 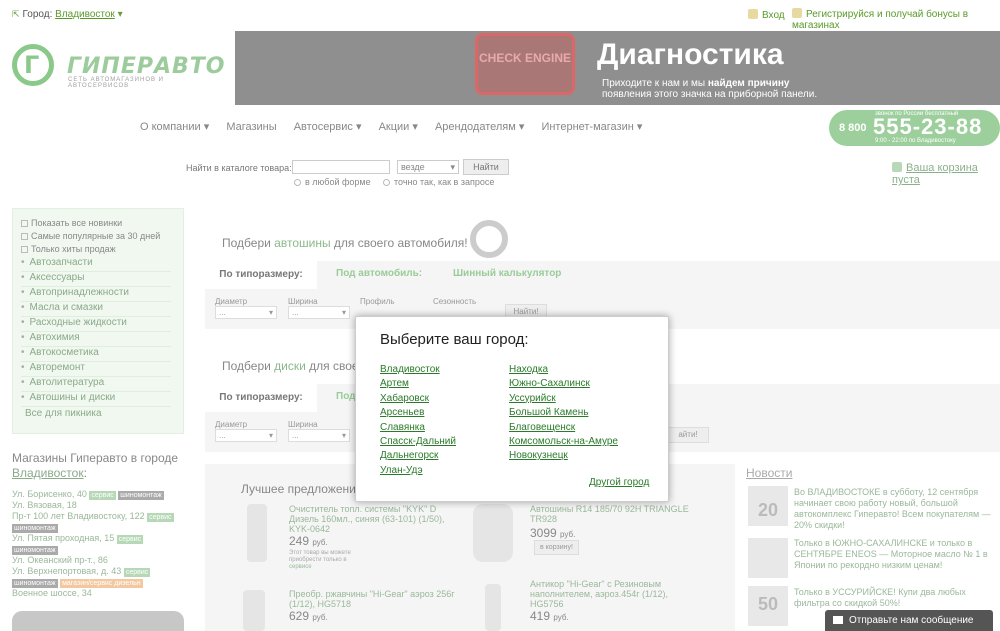 What do you see at coordinates (328, 127) in the screenshot?
I see `nav-item-autoservice: Автосервис ▾` at bounding box center [328, 127].